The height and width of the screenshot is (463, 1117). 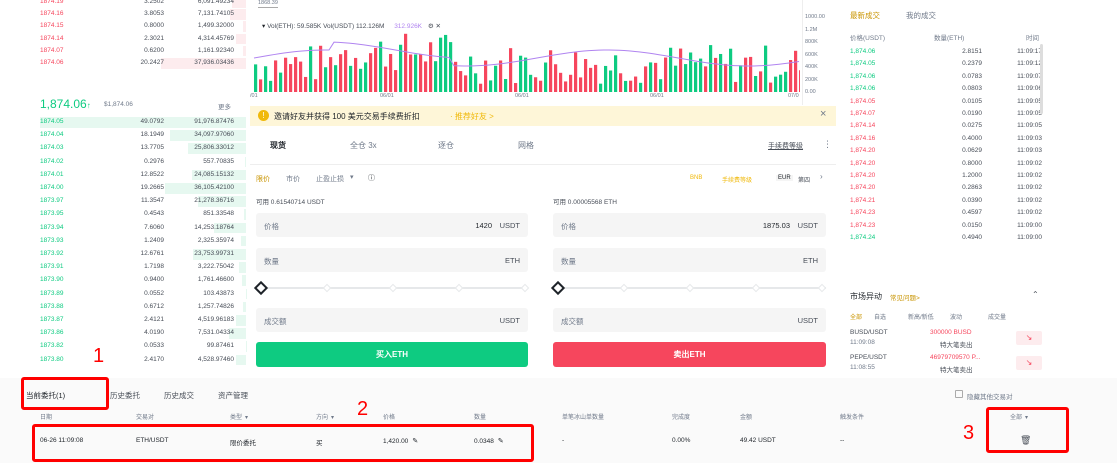 I want to click on bid-price: 1874.00, so click(x=52, y=187).